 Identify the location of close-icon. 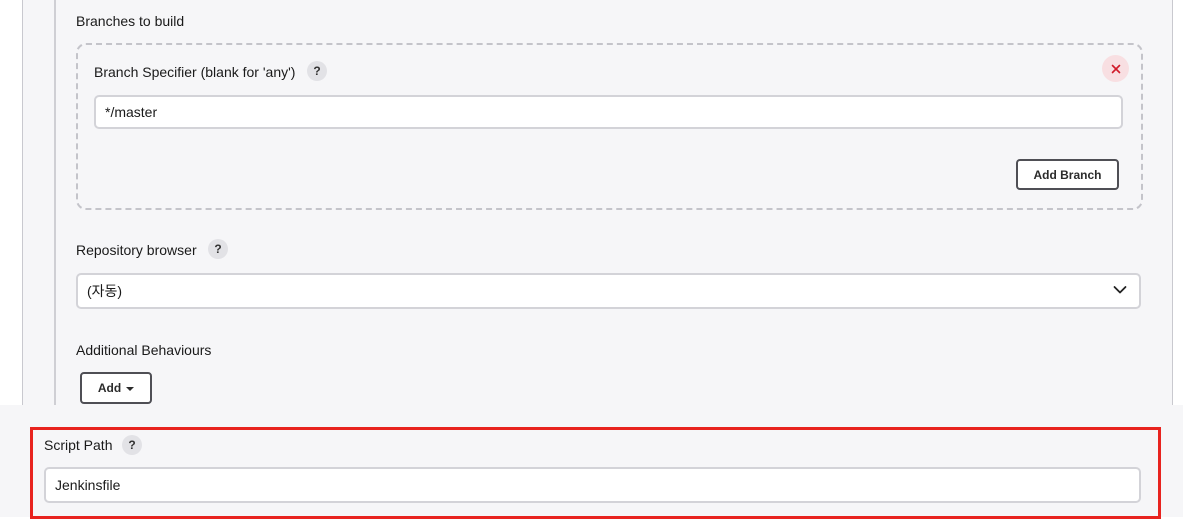
(1115, 68).